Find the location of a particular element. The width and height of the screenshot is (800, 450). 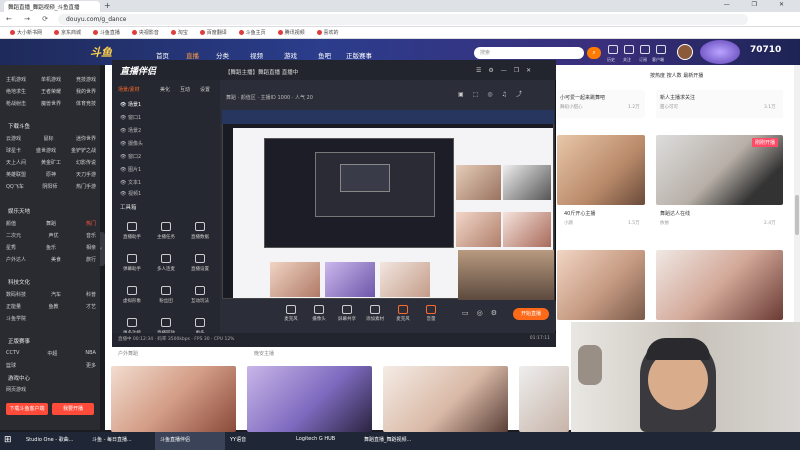

taskbar-item: Logitech G HUB is located at coordinates (315, 439).